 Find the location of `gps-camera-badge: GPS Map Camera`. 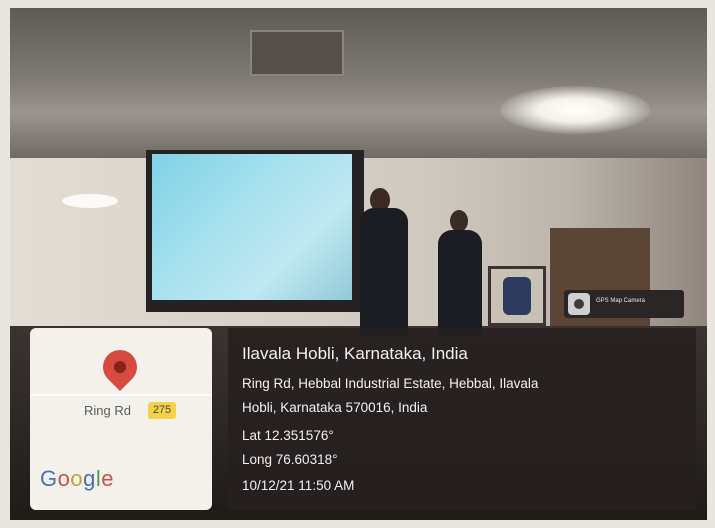

gps-camera-badge: GPS Map Camera is located at coordinates (624, 304).